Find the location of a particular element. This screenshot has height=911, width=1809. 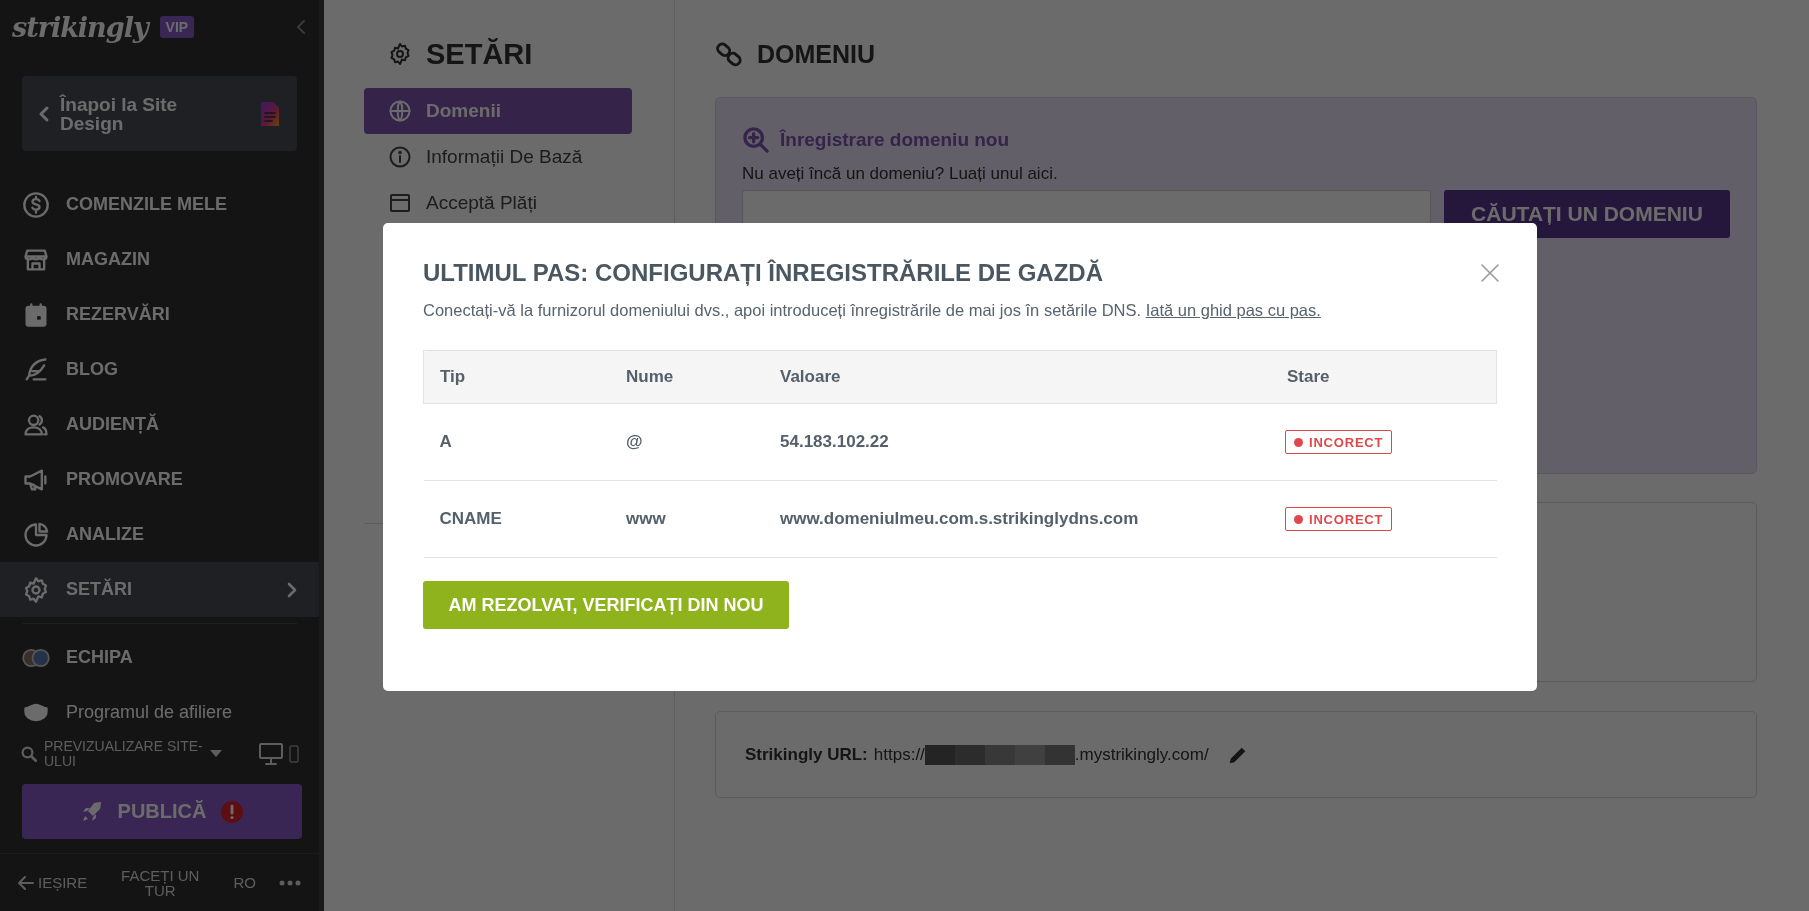

monitor-icon is located at coordinates (271, 754).